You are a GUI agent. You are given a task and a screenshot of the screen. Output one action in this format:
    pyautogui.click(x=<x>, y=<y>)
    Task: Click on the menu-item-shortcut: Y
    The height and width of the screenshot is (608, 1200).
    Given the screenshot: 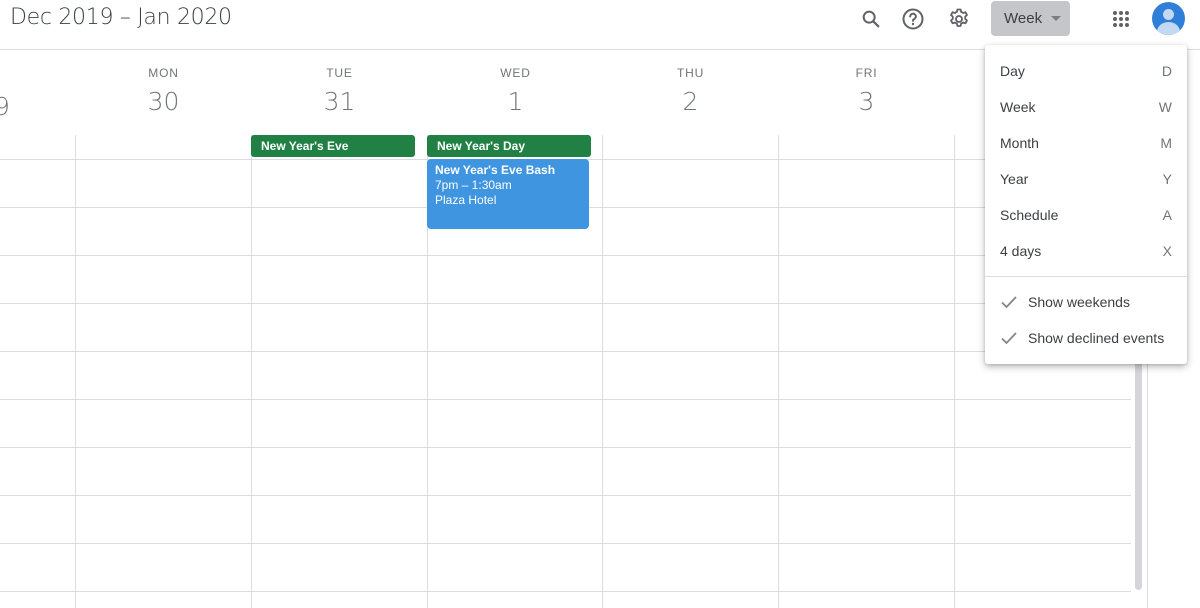 What is the action you would take?
    pyautogui.click(x=1167, y=179)
    